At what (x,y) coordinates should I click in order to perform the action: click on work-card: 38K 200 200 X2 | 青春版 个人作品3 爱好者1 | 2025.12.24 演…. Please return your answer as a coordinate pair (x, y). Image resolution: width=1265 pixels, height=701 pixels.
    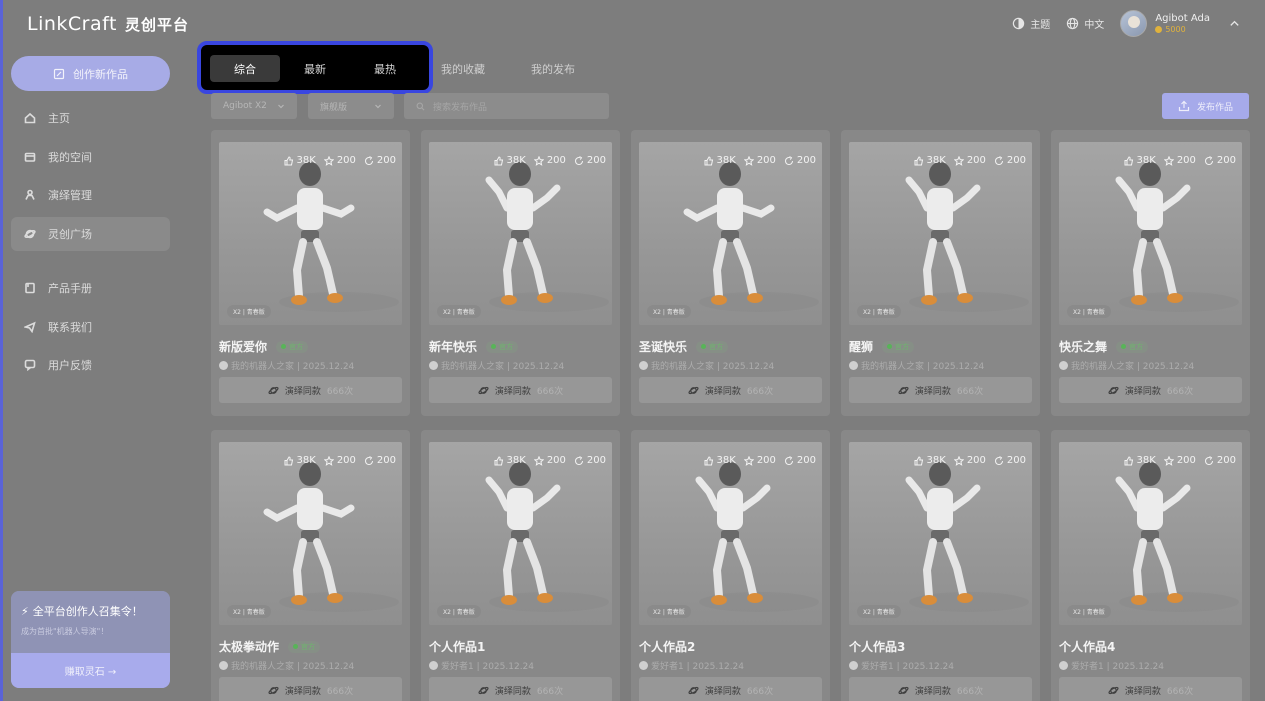
    Looking at the image, I should click on (940, 565).